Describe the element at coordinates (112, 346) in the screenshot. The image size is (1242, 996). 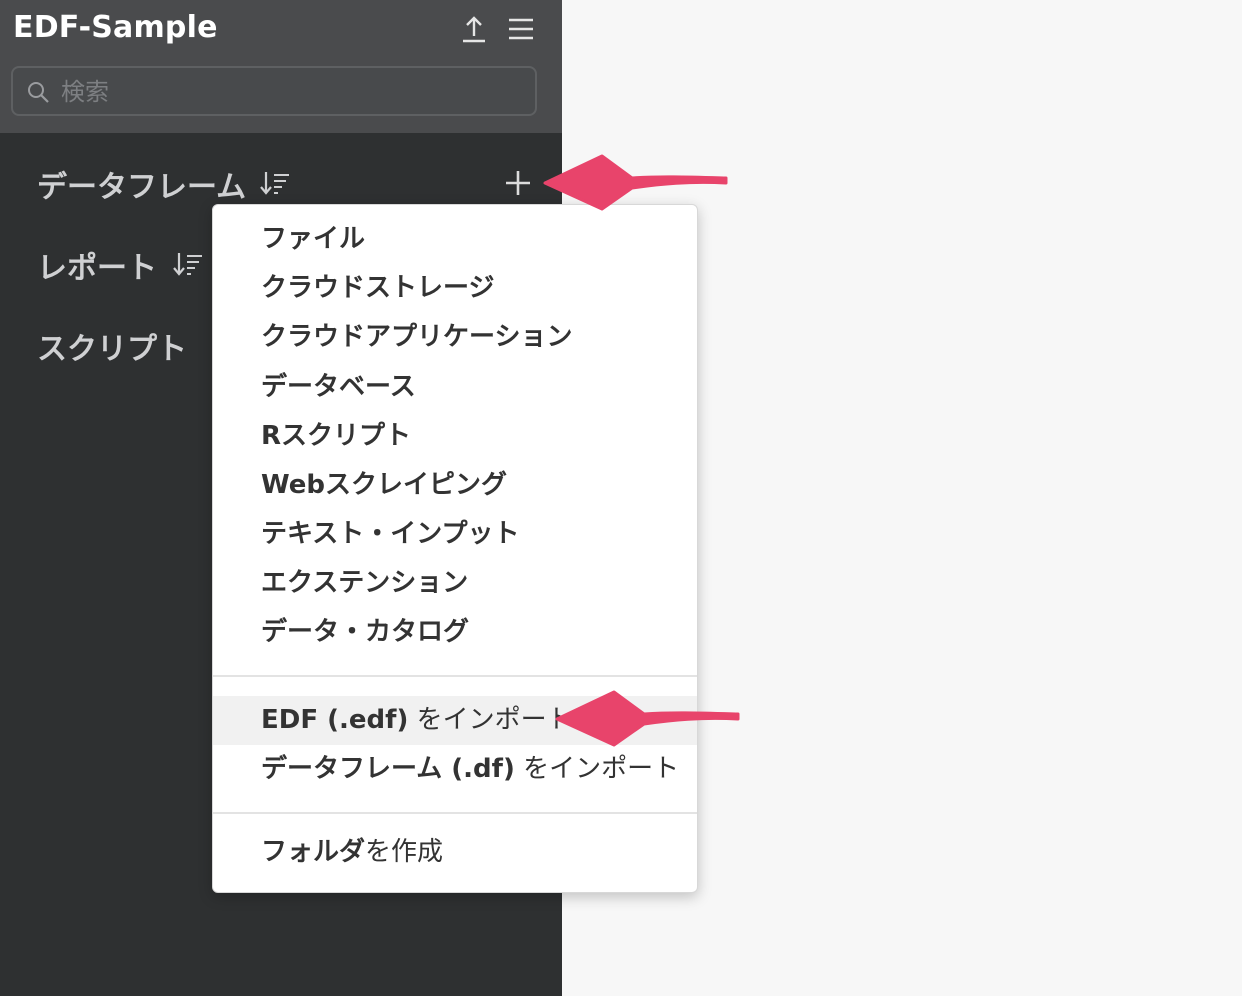
I see `section-scripts: スクリプト` at that location.